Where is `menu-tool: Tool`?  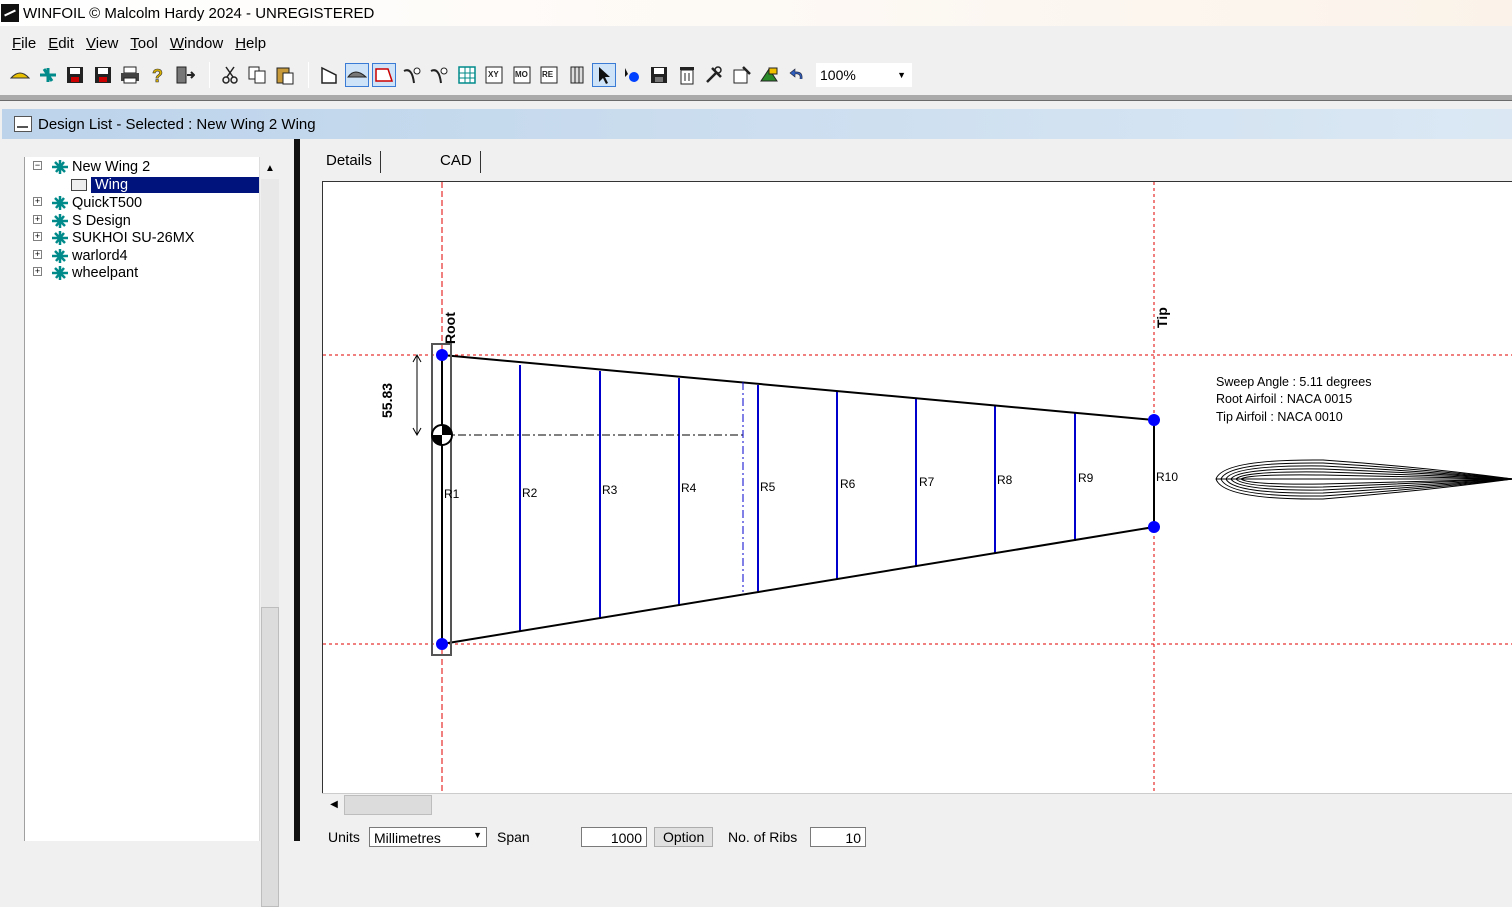
menu-tool: Tool is located at coordinates (144, 43).